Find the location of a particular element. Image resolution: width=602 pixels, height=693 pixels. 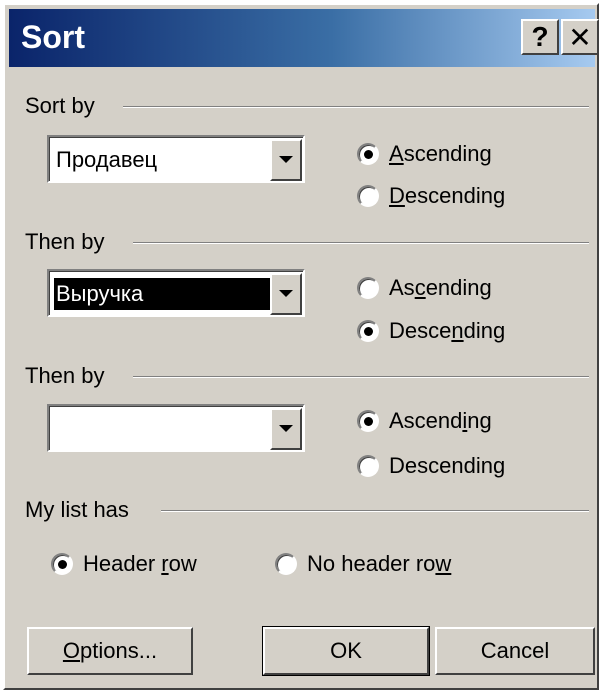

ok-button-label: OK is located at coordinates (346, 650).